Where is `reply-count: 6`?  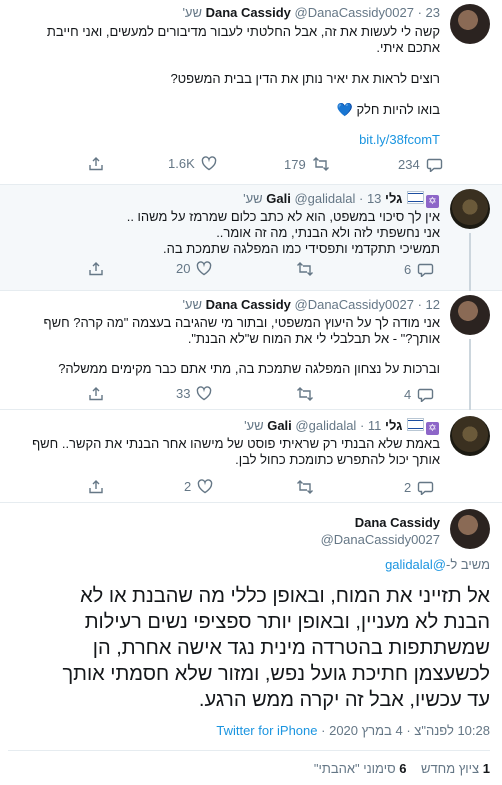
reply-count: 6 is located at coordinates (408, 269).